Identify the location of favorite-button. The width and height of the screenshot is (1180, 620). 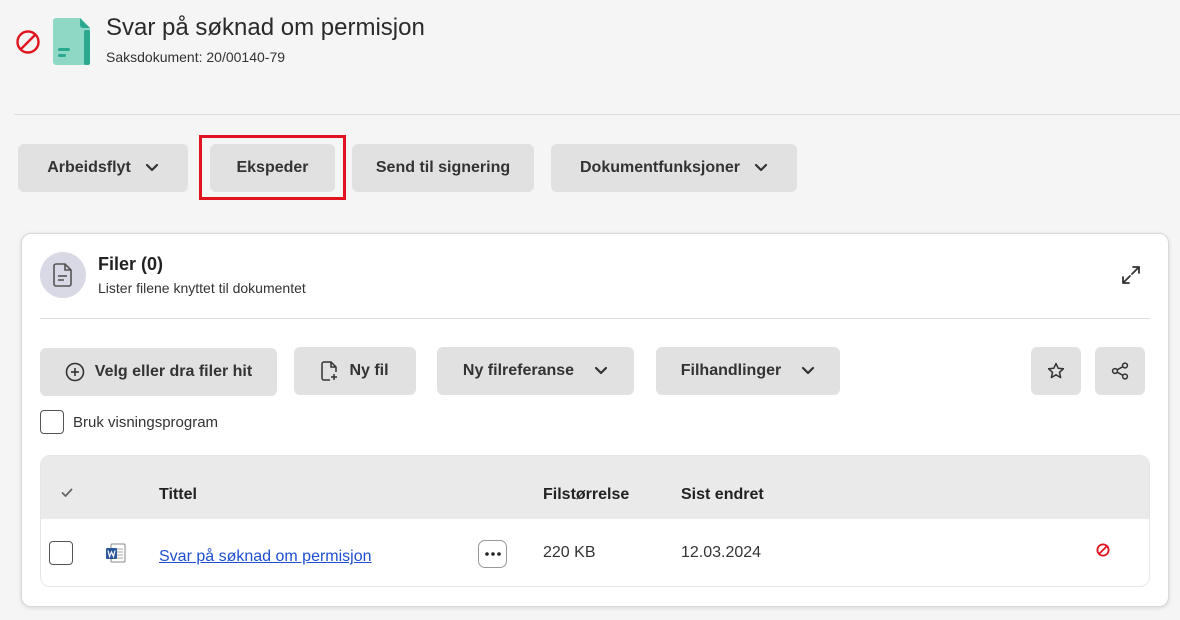
(1056, 371).